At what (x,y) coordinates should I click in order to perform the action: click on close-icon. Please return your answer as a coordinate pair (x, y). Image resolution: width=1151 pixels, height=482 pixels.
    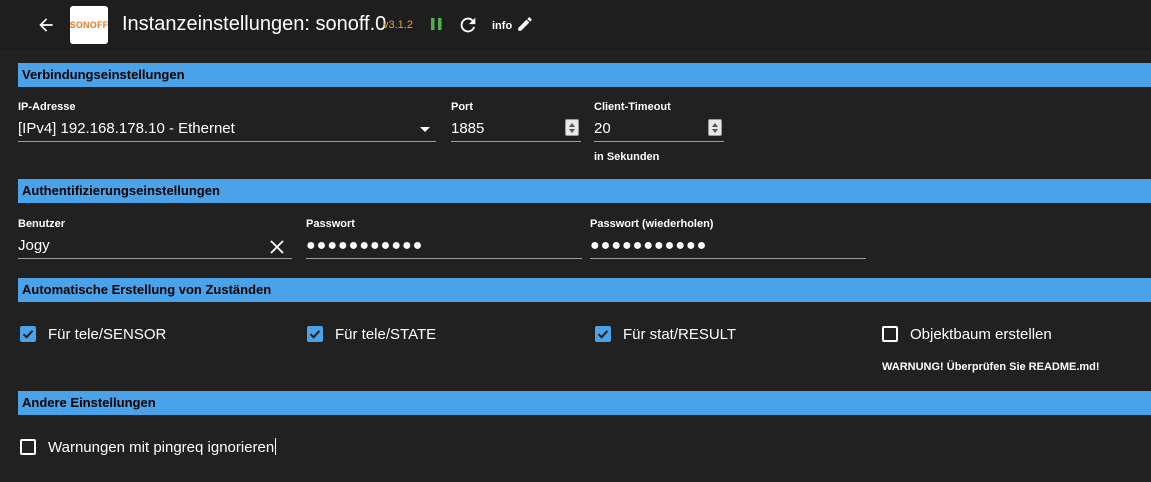
    Looking at the image, I should click on (277, 247).